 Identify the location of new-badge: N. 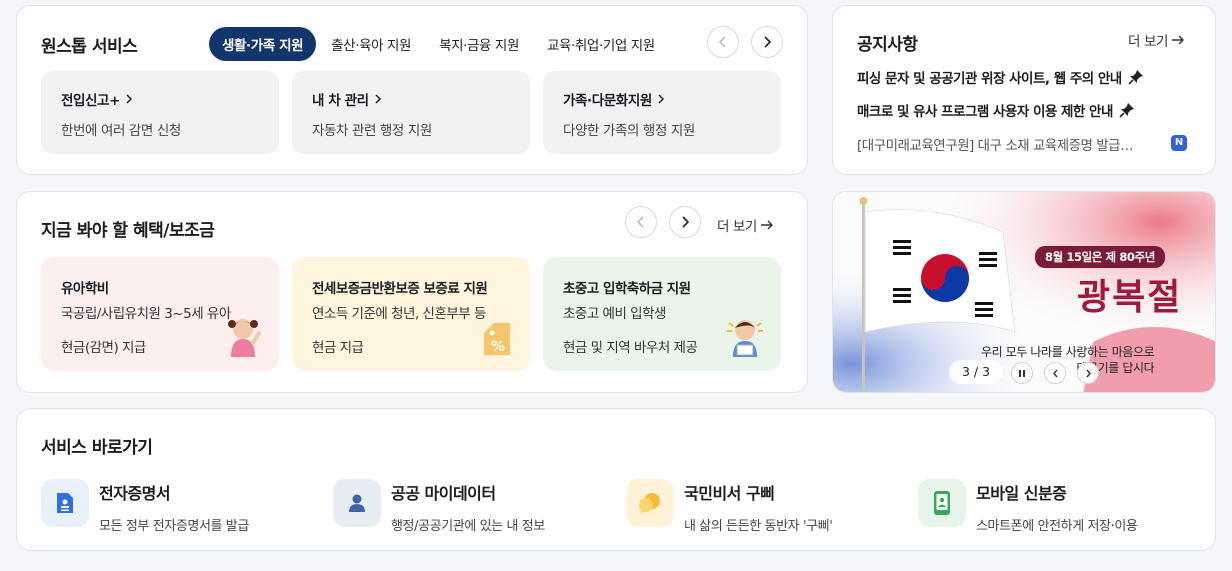
(1179, 143).